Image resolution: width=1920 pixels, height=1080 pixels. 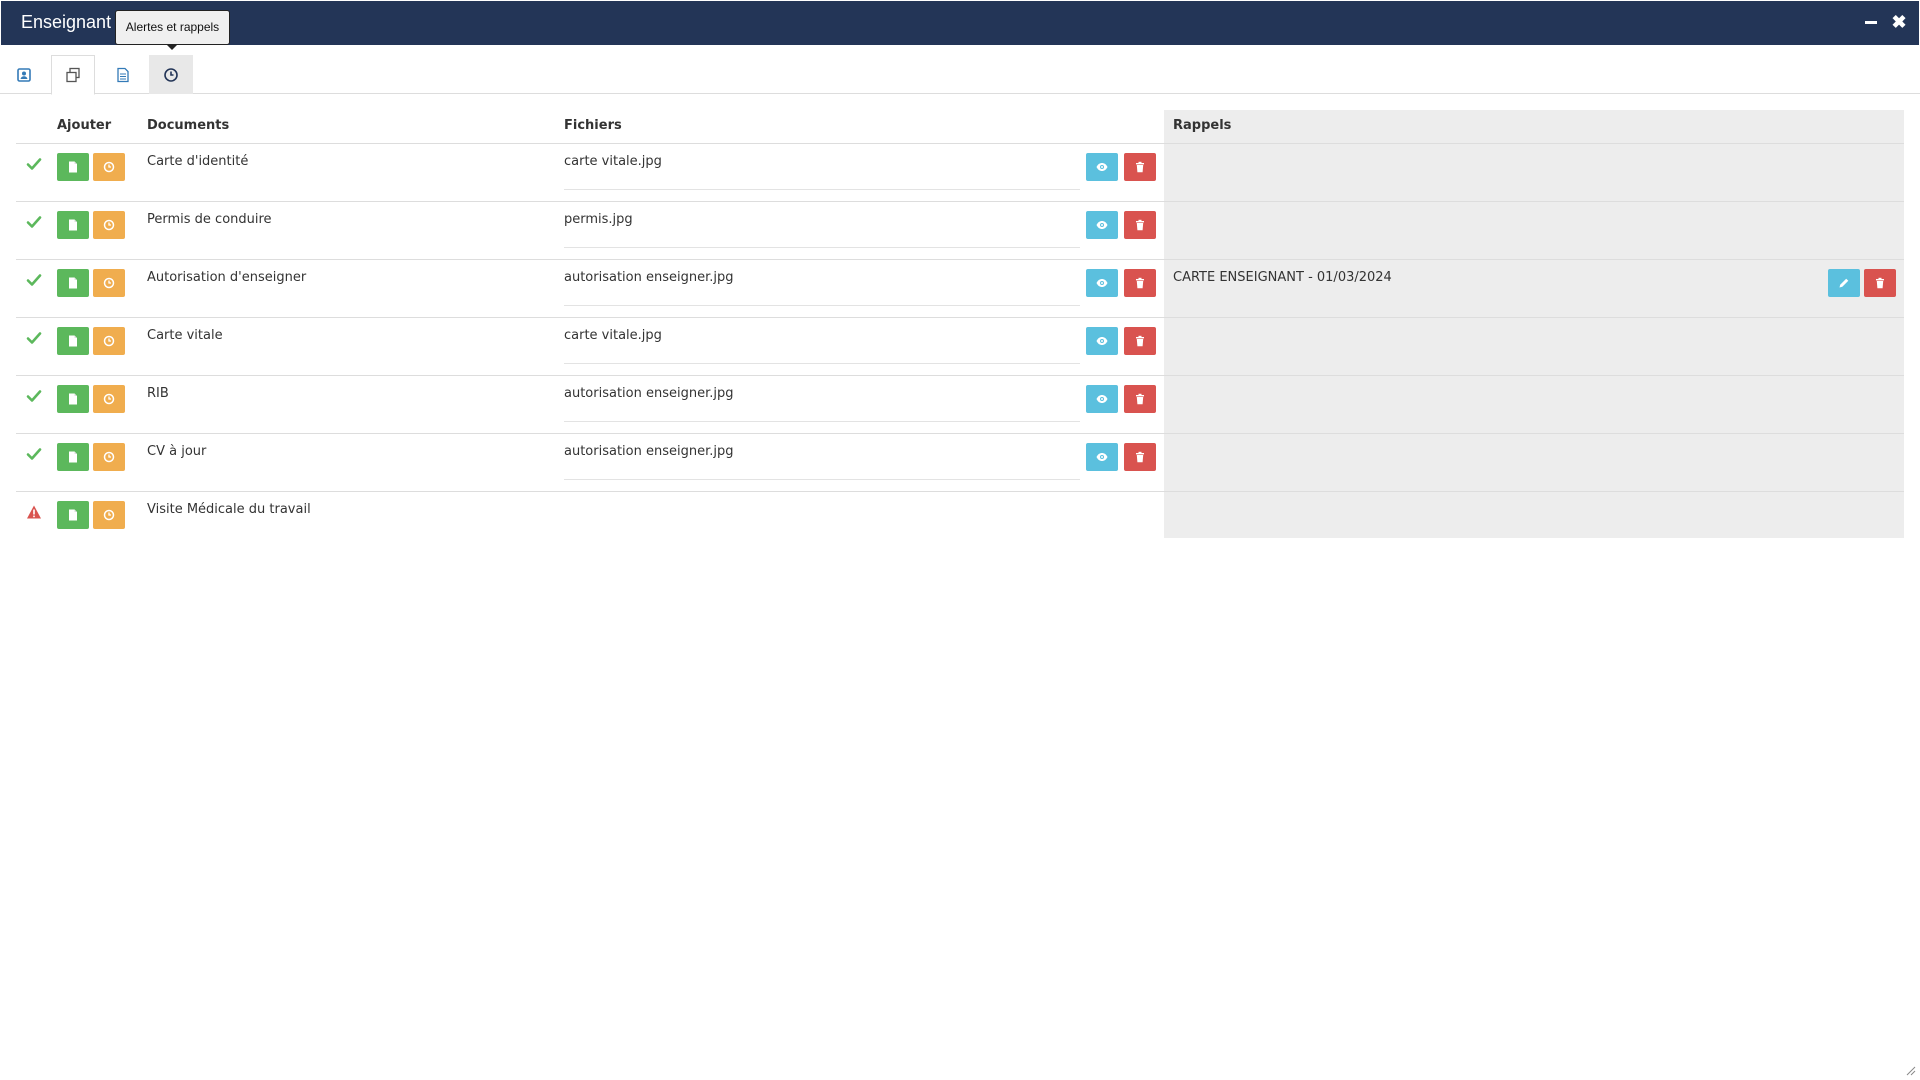 I want to click on contact-card-icon, so click(x=24, y=74).